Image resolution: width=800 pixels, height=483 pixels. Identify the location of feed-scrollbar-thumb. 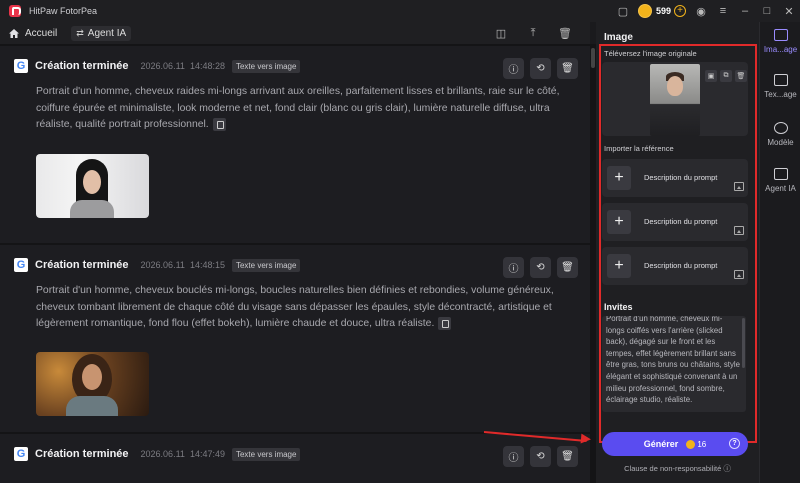
(593, 58).